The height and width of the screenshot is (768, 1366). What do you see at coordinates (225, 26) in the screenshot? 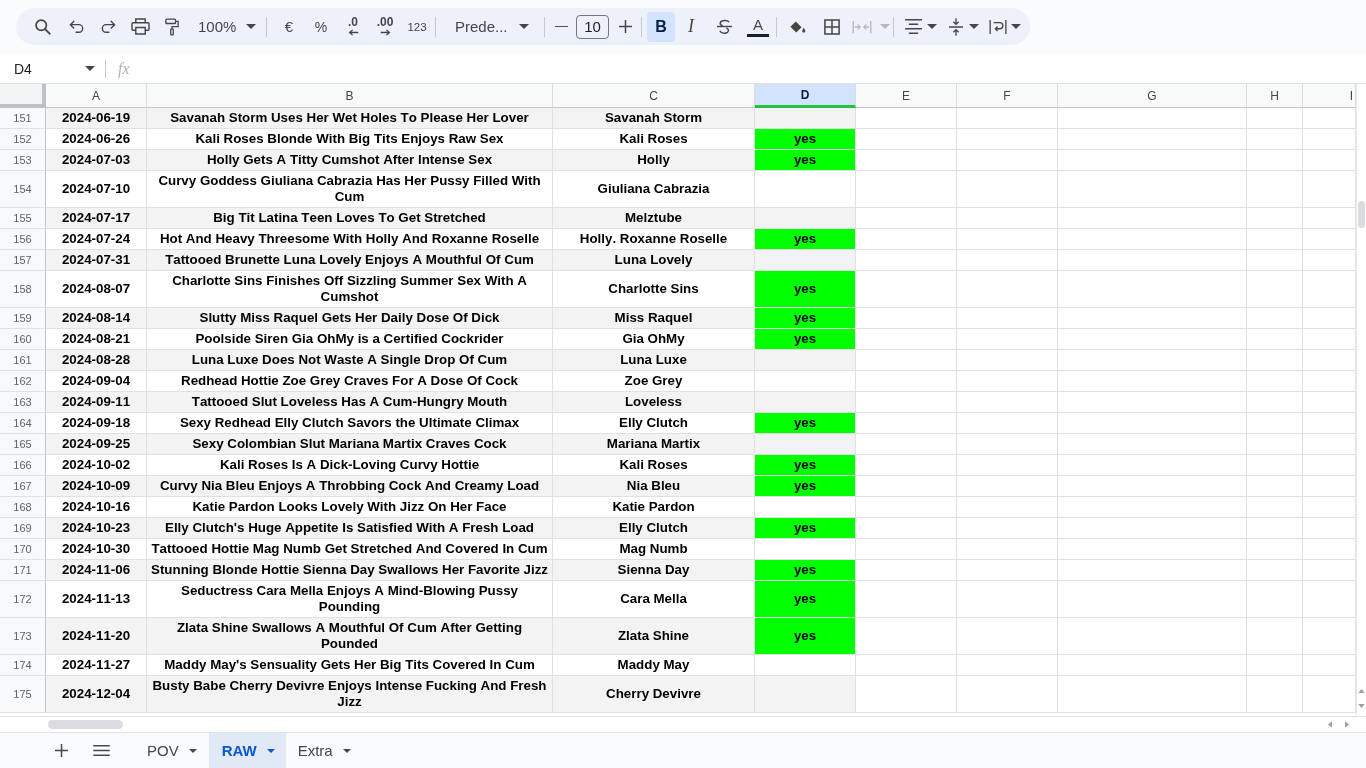
I see `zoom-dropdown: 100%` at bounding box center [225, 26].